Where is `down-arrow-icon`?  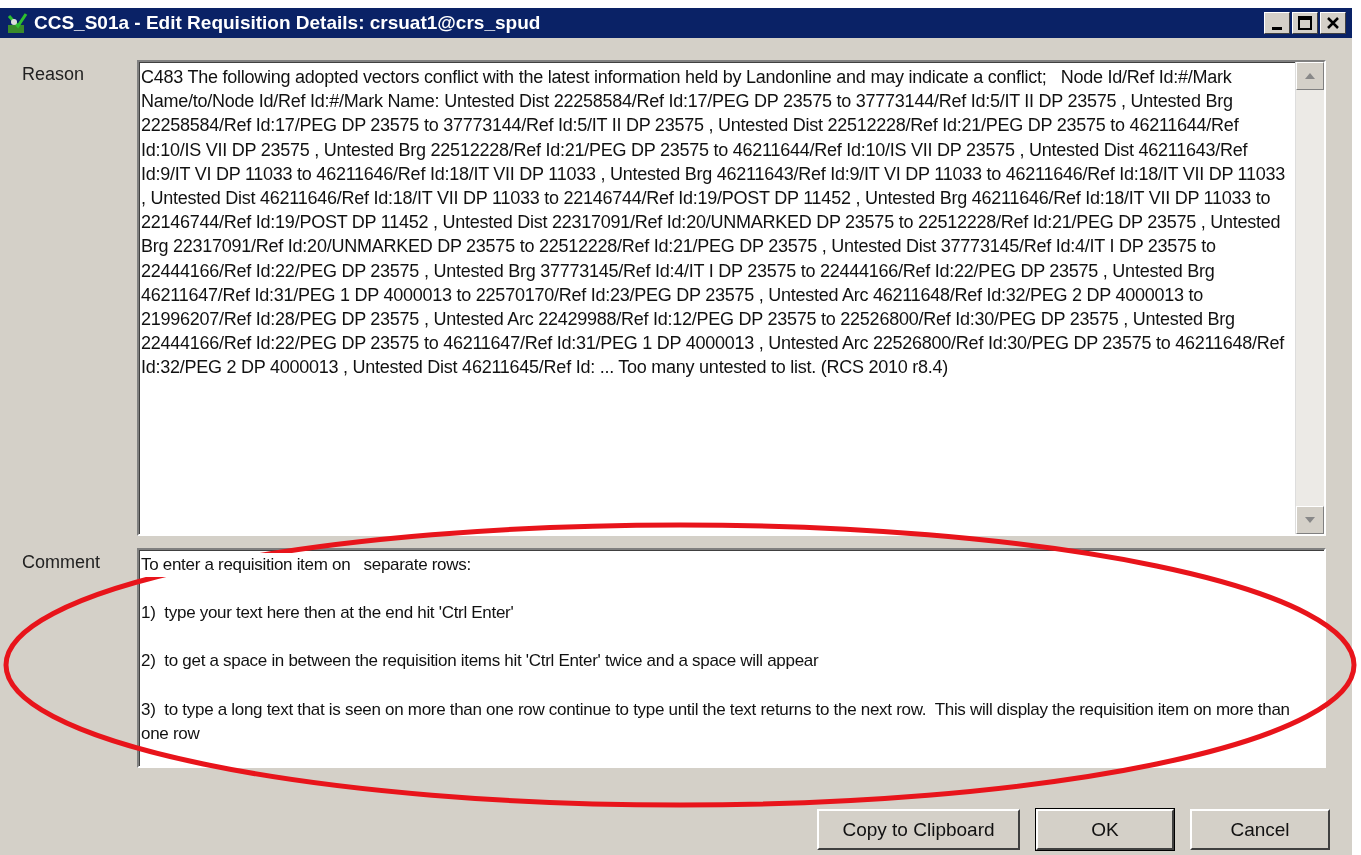
down-arrow-icon is located at coordinates (1310, 520).